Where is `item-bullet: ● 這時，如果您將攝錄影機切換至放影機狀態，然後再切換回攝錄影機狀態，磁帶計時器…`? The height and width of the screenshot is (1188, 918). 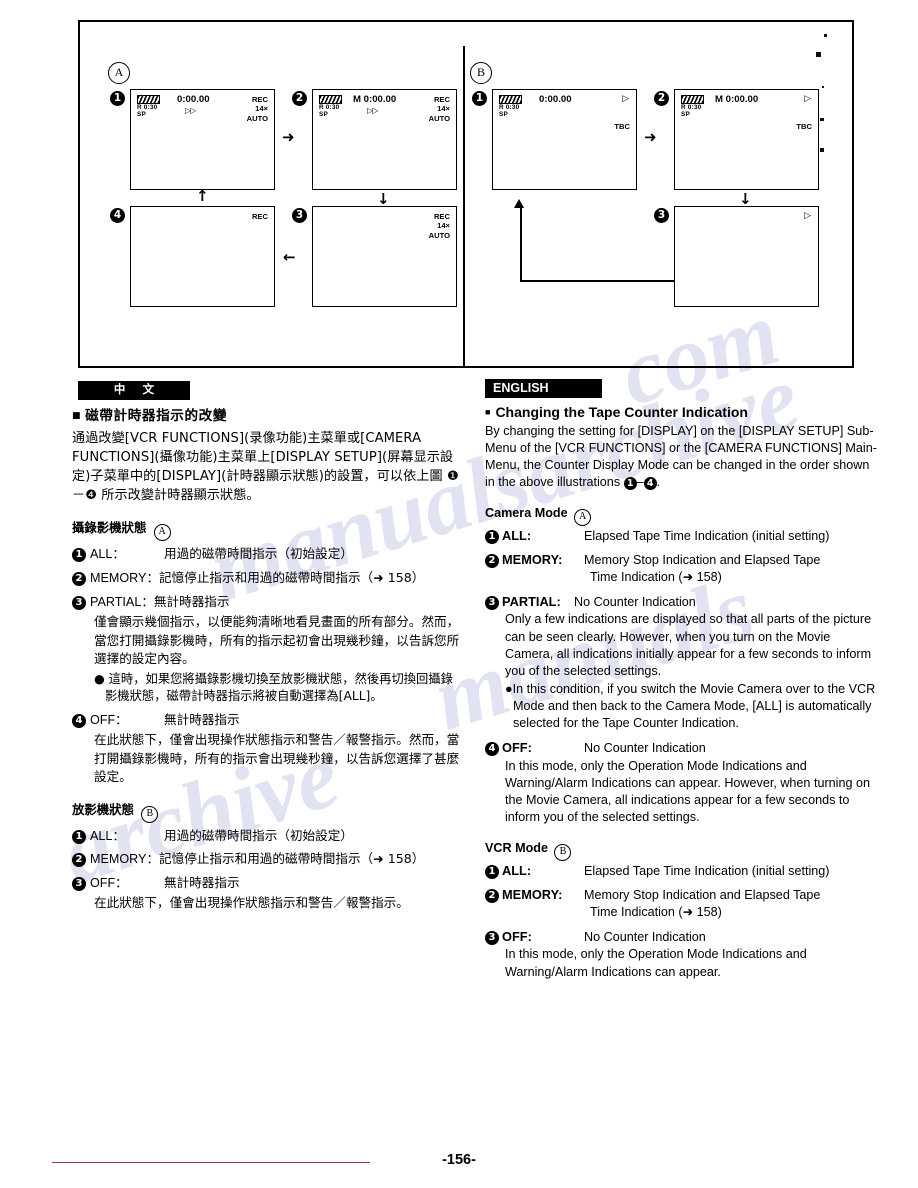
item-bullet: ● 這時，如果您將攝錄影機切換至放影機狀態，然後再切換回攝錄影機狀態，磁帶計時器… is located at coordinates (273, 687).